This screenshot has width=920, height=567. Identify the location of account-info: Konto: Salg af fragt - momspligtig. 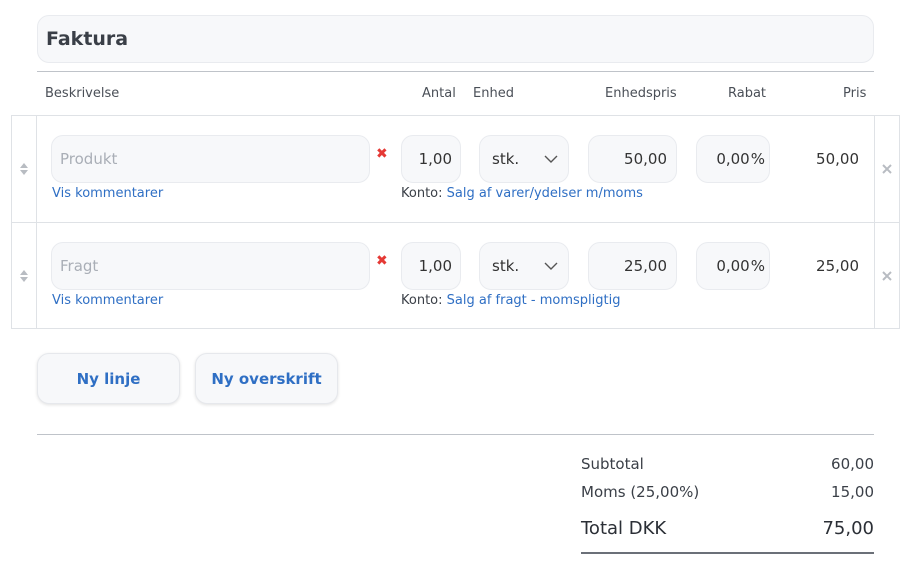
(510, 300).